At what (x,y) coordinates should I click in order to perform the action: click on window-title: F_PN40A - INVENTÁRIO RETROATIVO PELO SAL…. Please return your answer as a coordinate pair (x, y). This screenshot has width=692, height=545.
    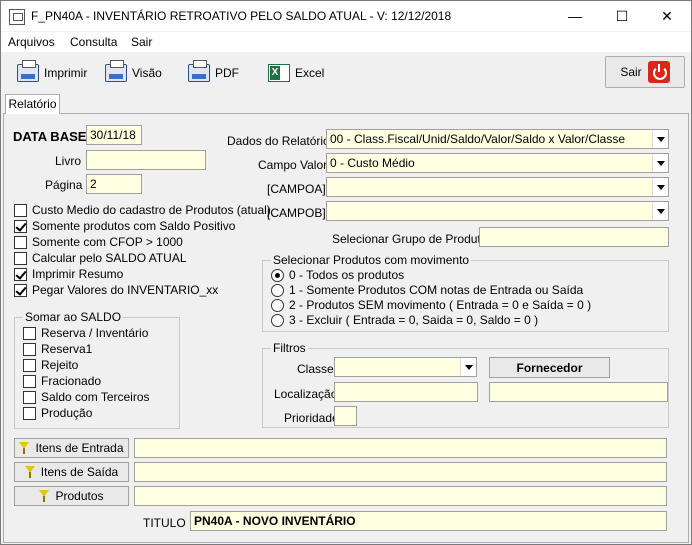
    Looking at the image, I should click on (241, 16).